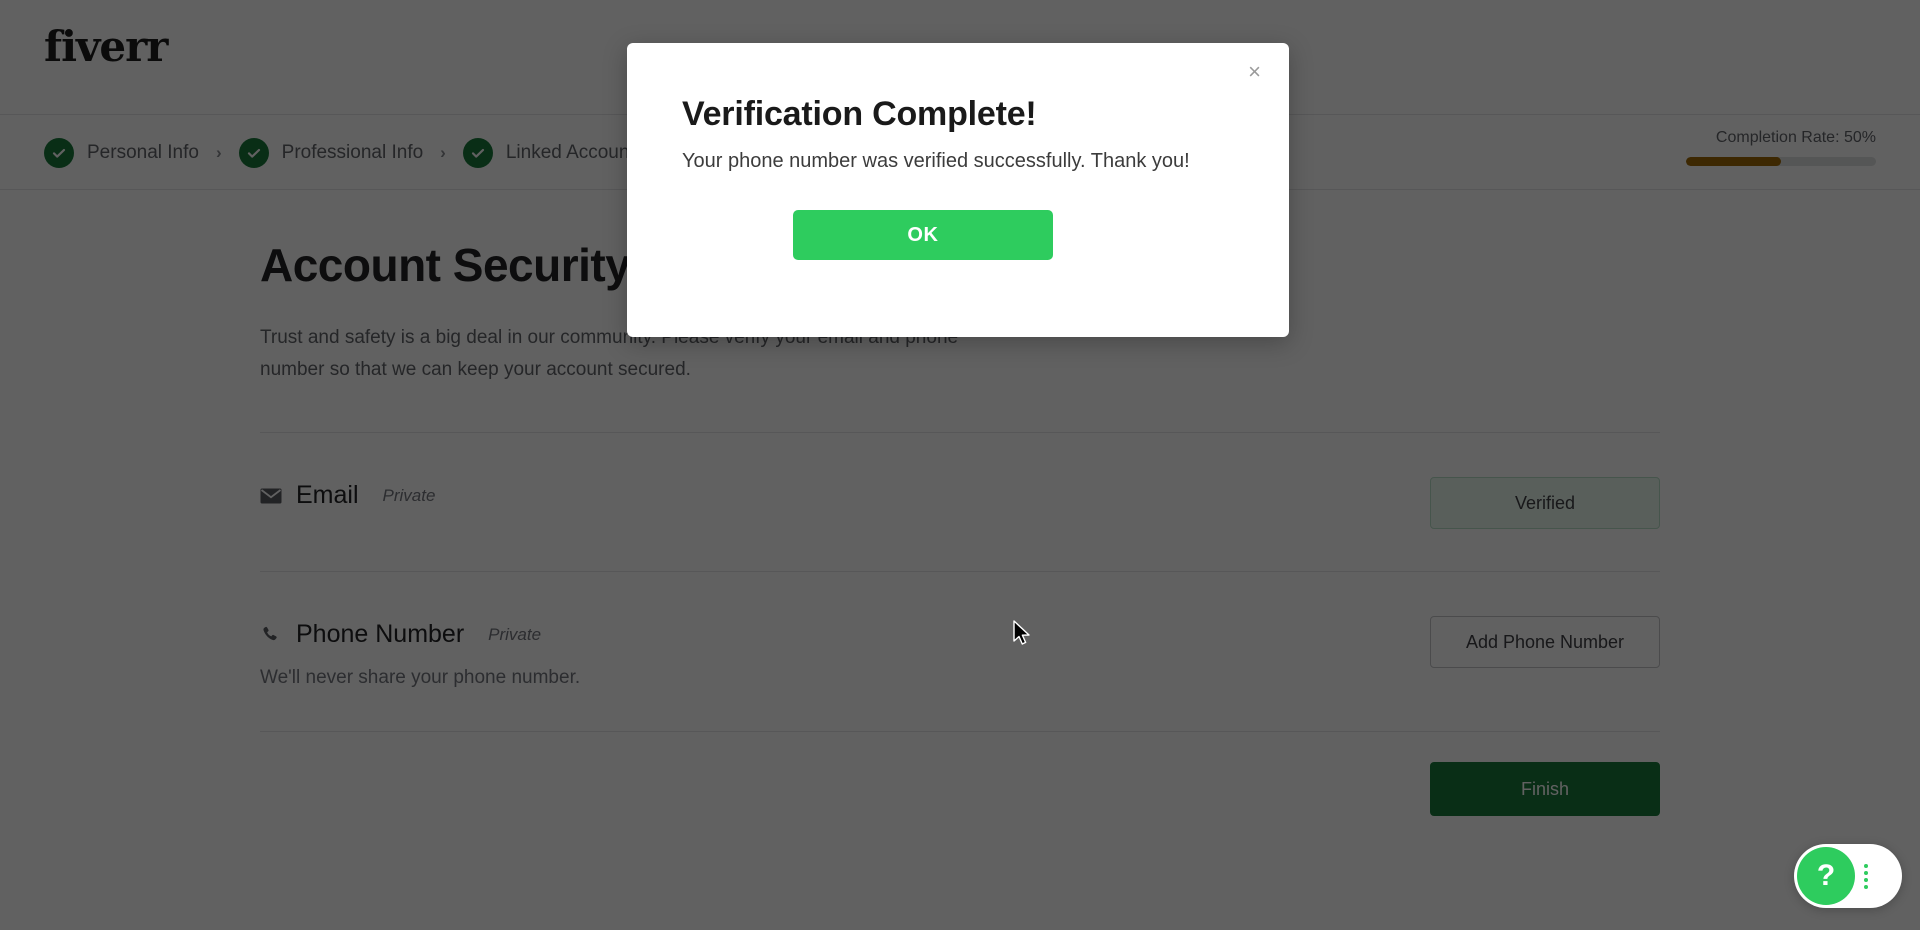 This screenshot has height=930, width=1920. Describe the element at coordinates (1866, 876) in the screenshot. I see `vertical-dots-icon` at that location.